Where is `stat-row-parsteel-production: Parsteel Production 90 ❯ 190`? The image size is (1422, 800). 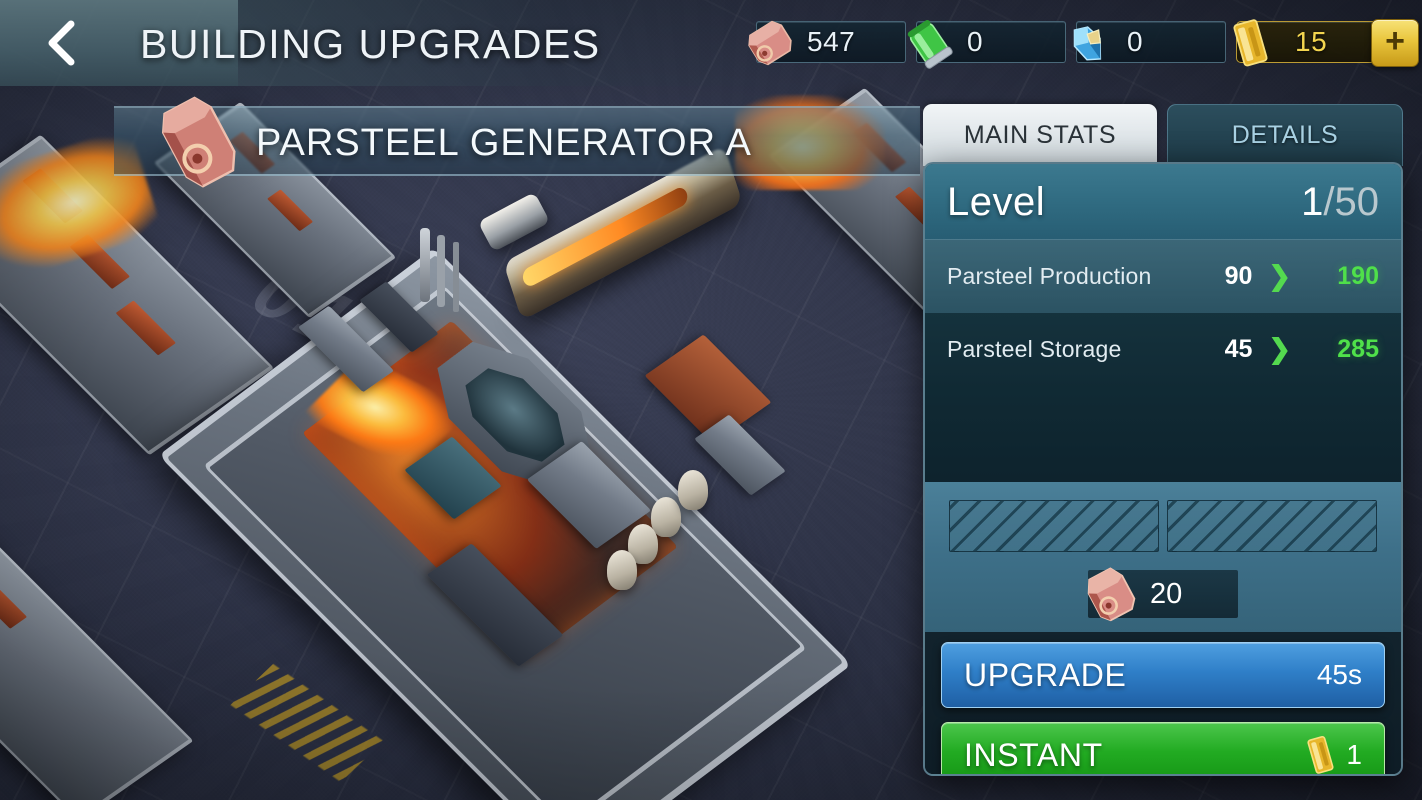 stat-row-parsteel-production: Parsteel Production 90 ❯ 190 is located at coordinates (1163, 276).